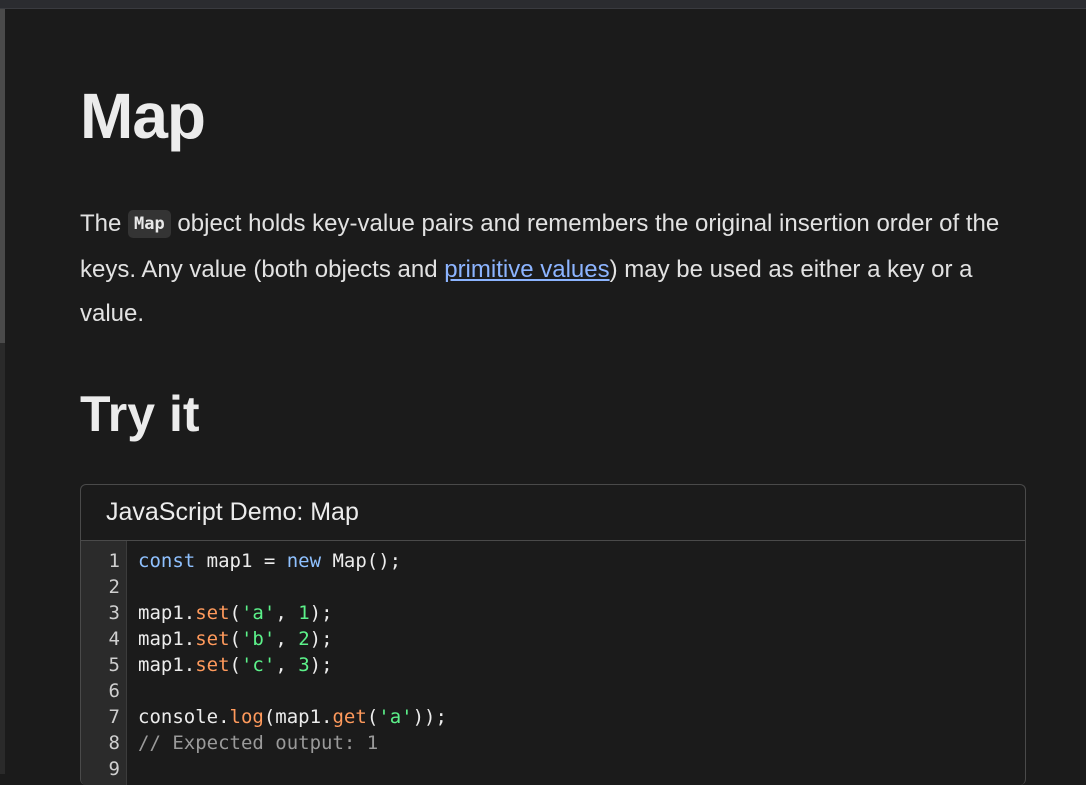  I want to click on line-number: 1, so click(114, 561).